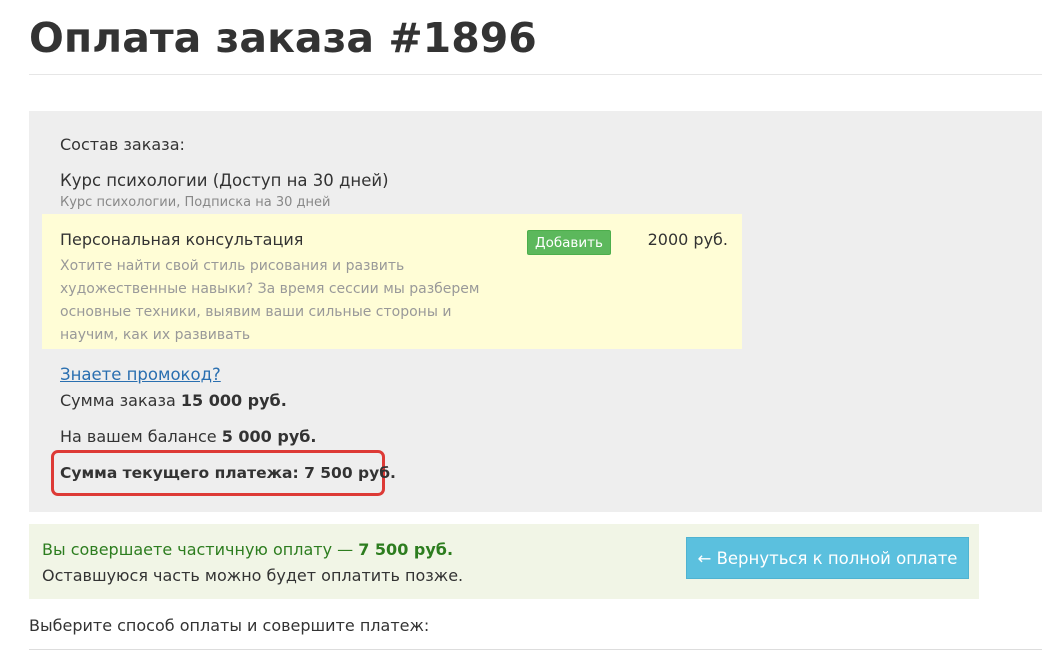  What do you see at coordinates (228, 473) in the screenshot?
I see `current-payment-amount: Сумма текущего платежа: 7 500 руб.` at bounding box center [228, 473].